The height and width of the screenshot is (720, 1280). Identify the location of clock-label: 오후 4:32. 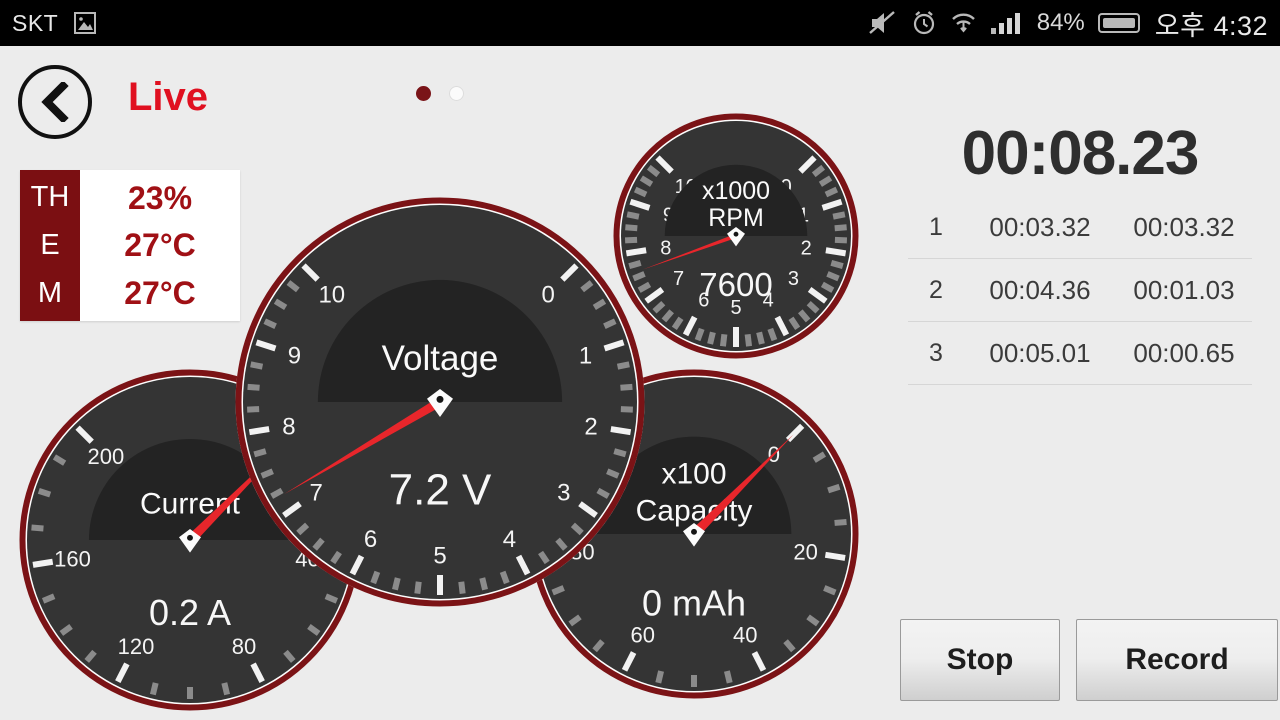
(1211, 25).